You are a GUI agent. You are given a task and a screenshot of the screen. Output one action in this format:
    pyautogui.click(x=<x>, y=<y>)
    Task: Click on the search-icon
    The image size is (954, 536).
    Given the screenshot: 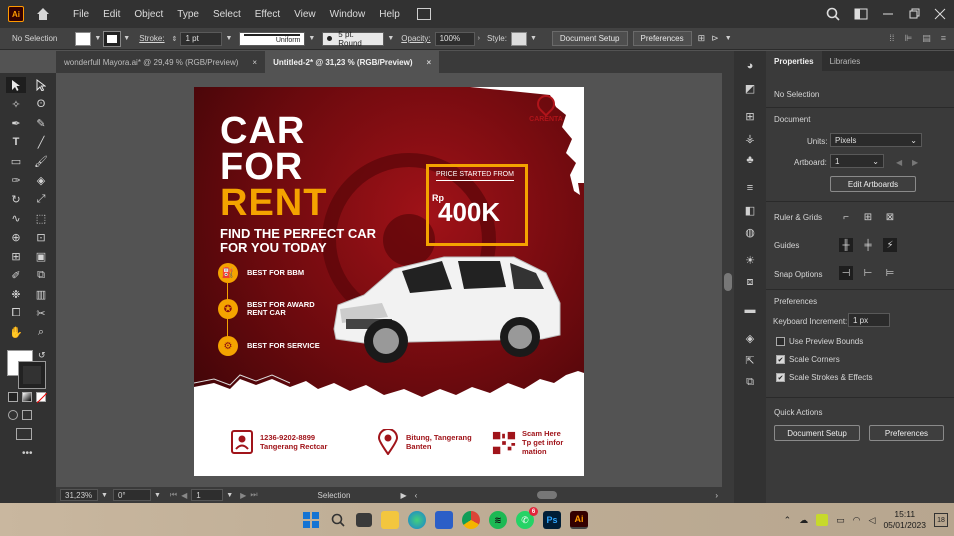 What is the action you would take?
    pyautogui.click(x=833, y=14)
    